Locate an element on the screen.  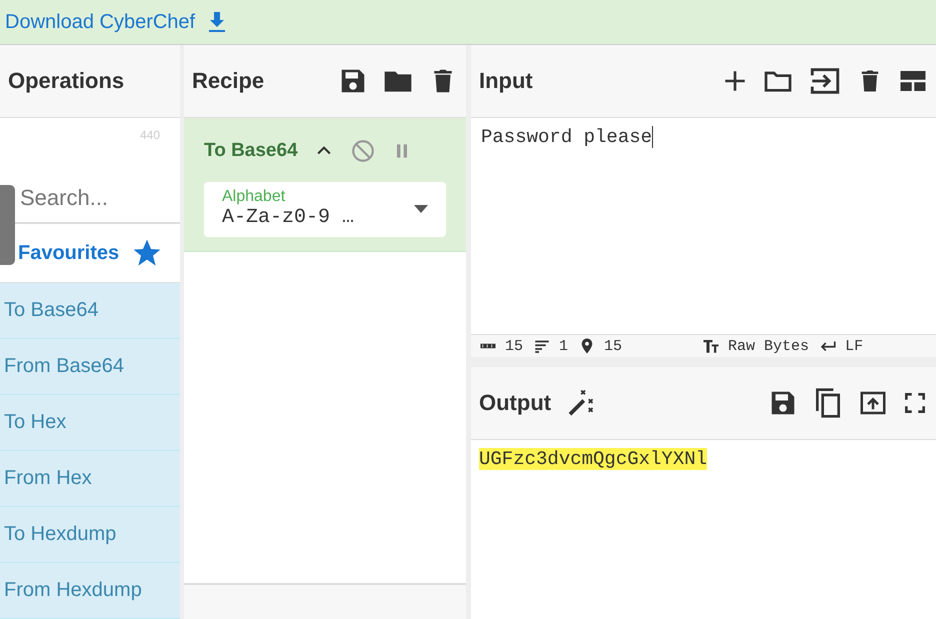
dropdown-arrow-icon is located at coordinates (421, 208).